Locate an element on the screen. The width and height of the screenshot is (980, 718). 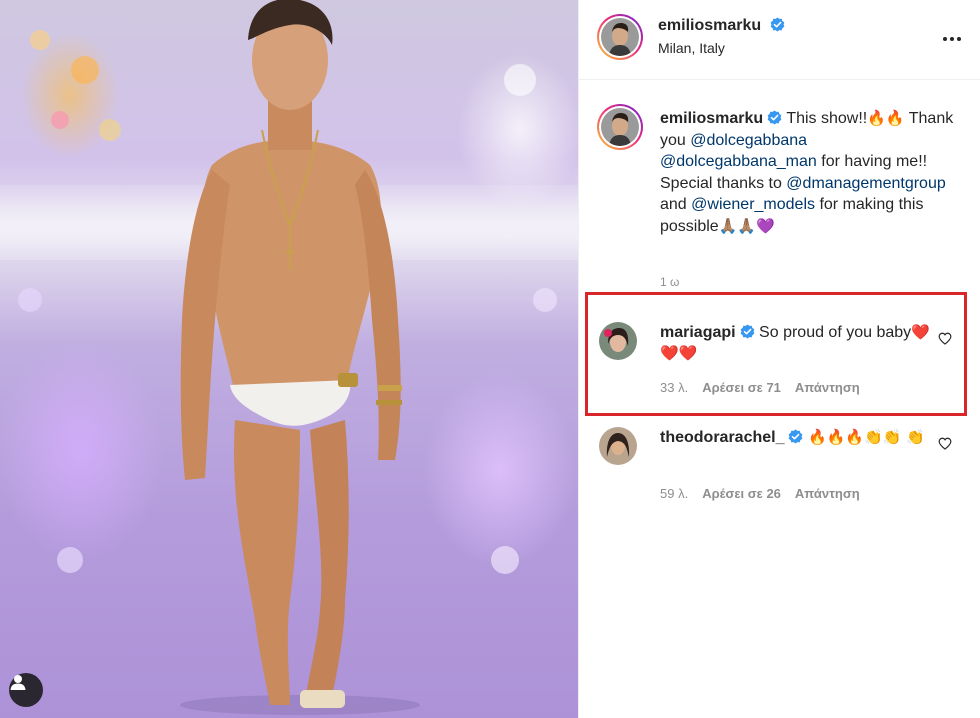
author-avatar-image is located at coordinates (620, 37).